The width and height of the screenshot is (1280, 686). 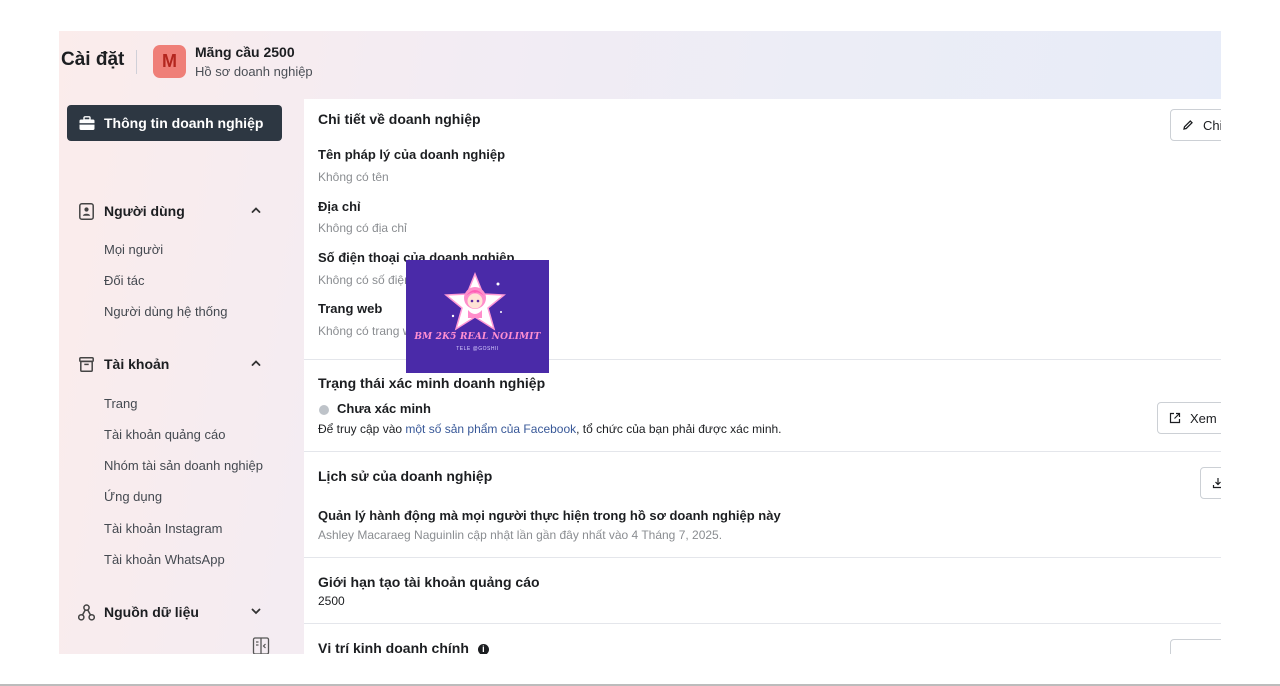 I want to click on address-label: Địa chỉ, so click(x=339, y=206).